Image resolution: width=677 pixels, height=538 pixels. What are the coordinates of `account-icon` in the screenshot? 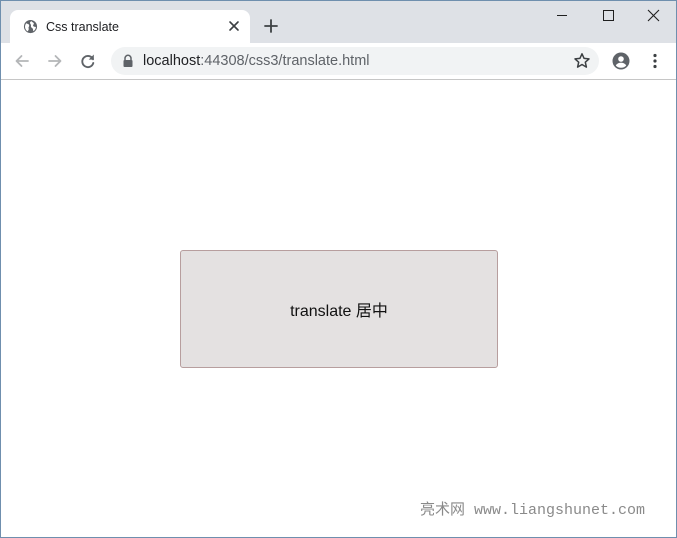 It's located at (621, 61).